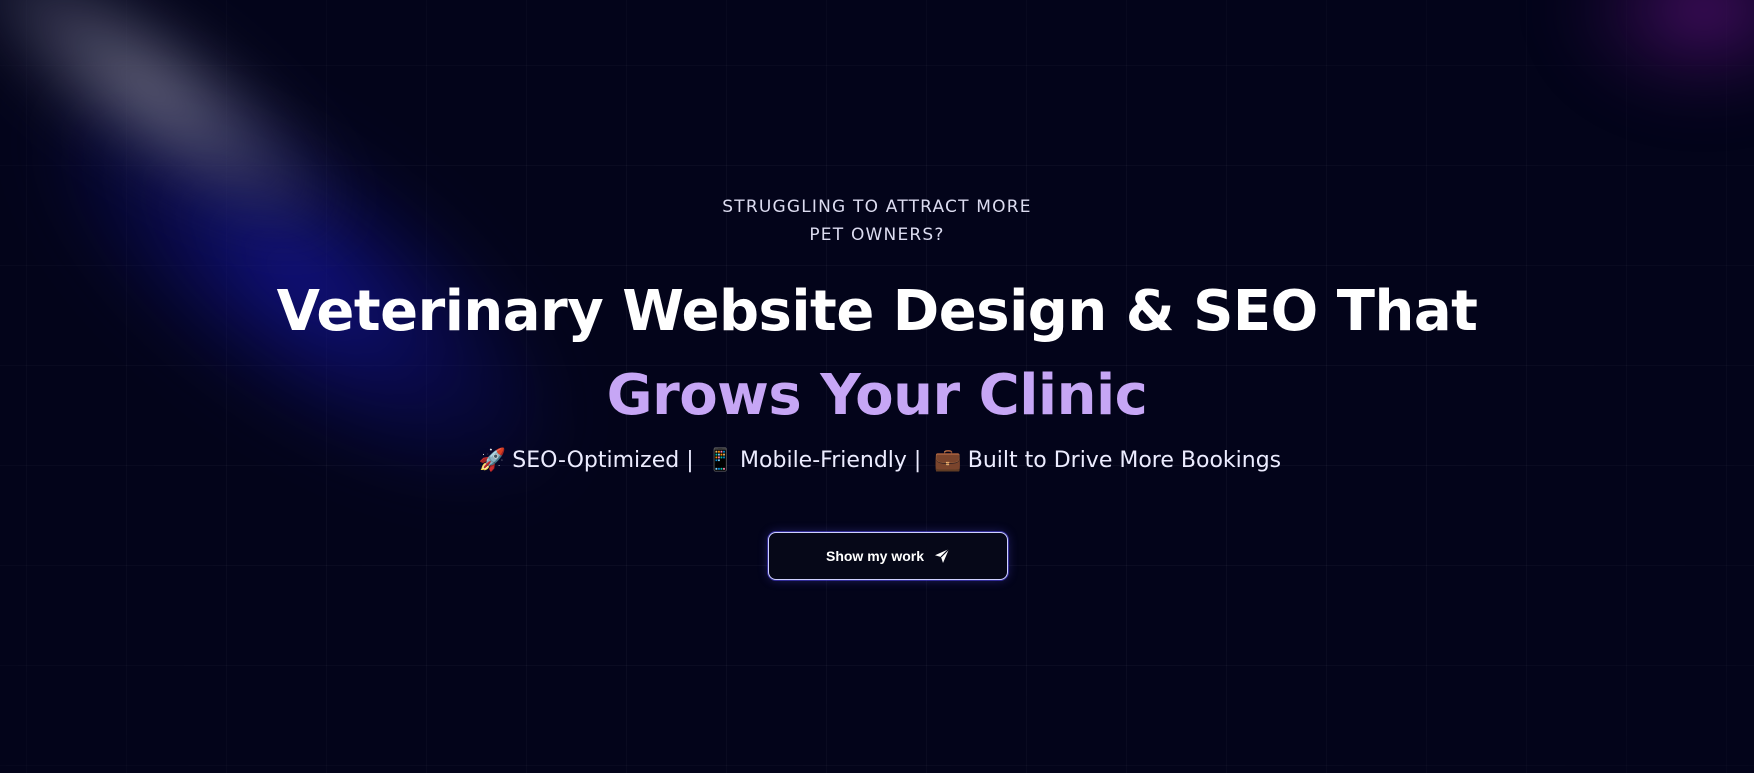 The height and width of the screenshot is (773, 1754). Describe the element at coordinates (877, 235) in the screenshot. I see `eyebrow-line-2: PET OWNERS?` at that location.